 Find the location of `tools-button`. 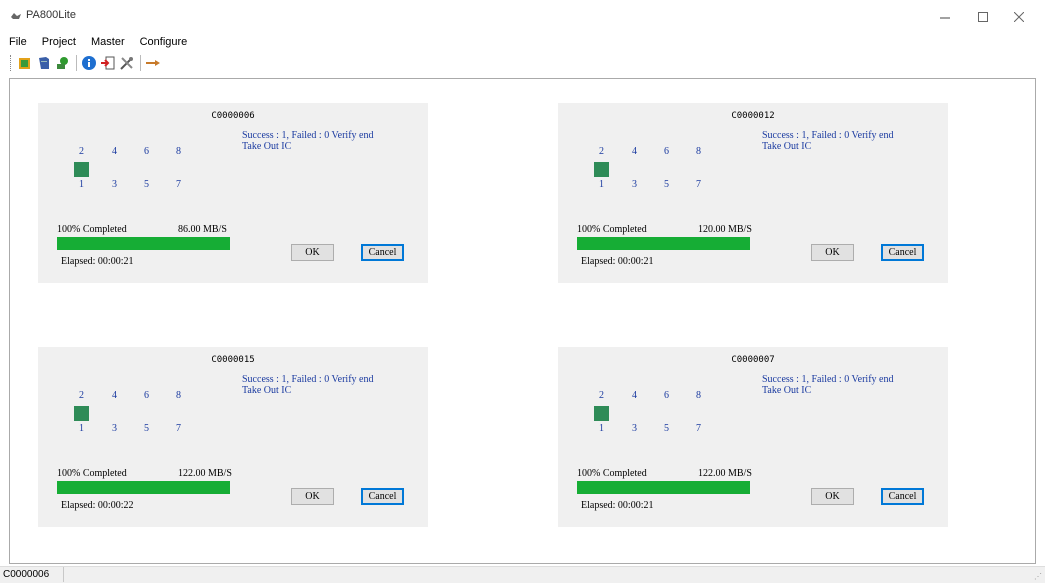

tools-button is located at coordinates (127, 63).